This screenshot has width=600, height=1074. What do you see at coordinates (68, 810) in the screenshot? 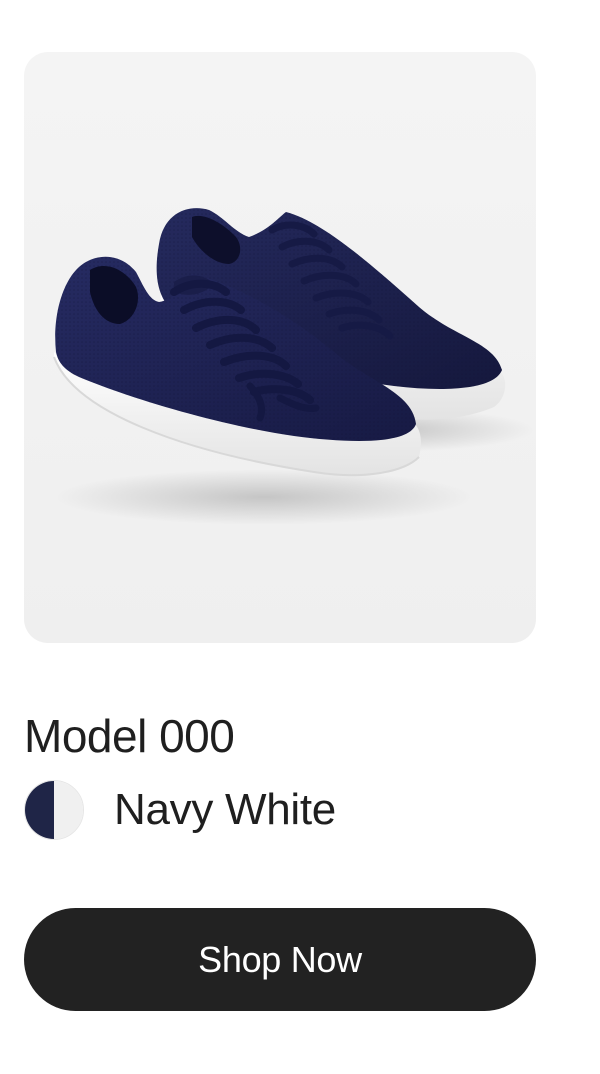
I see `swatch-secondary` at bounding box center [68, 810].